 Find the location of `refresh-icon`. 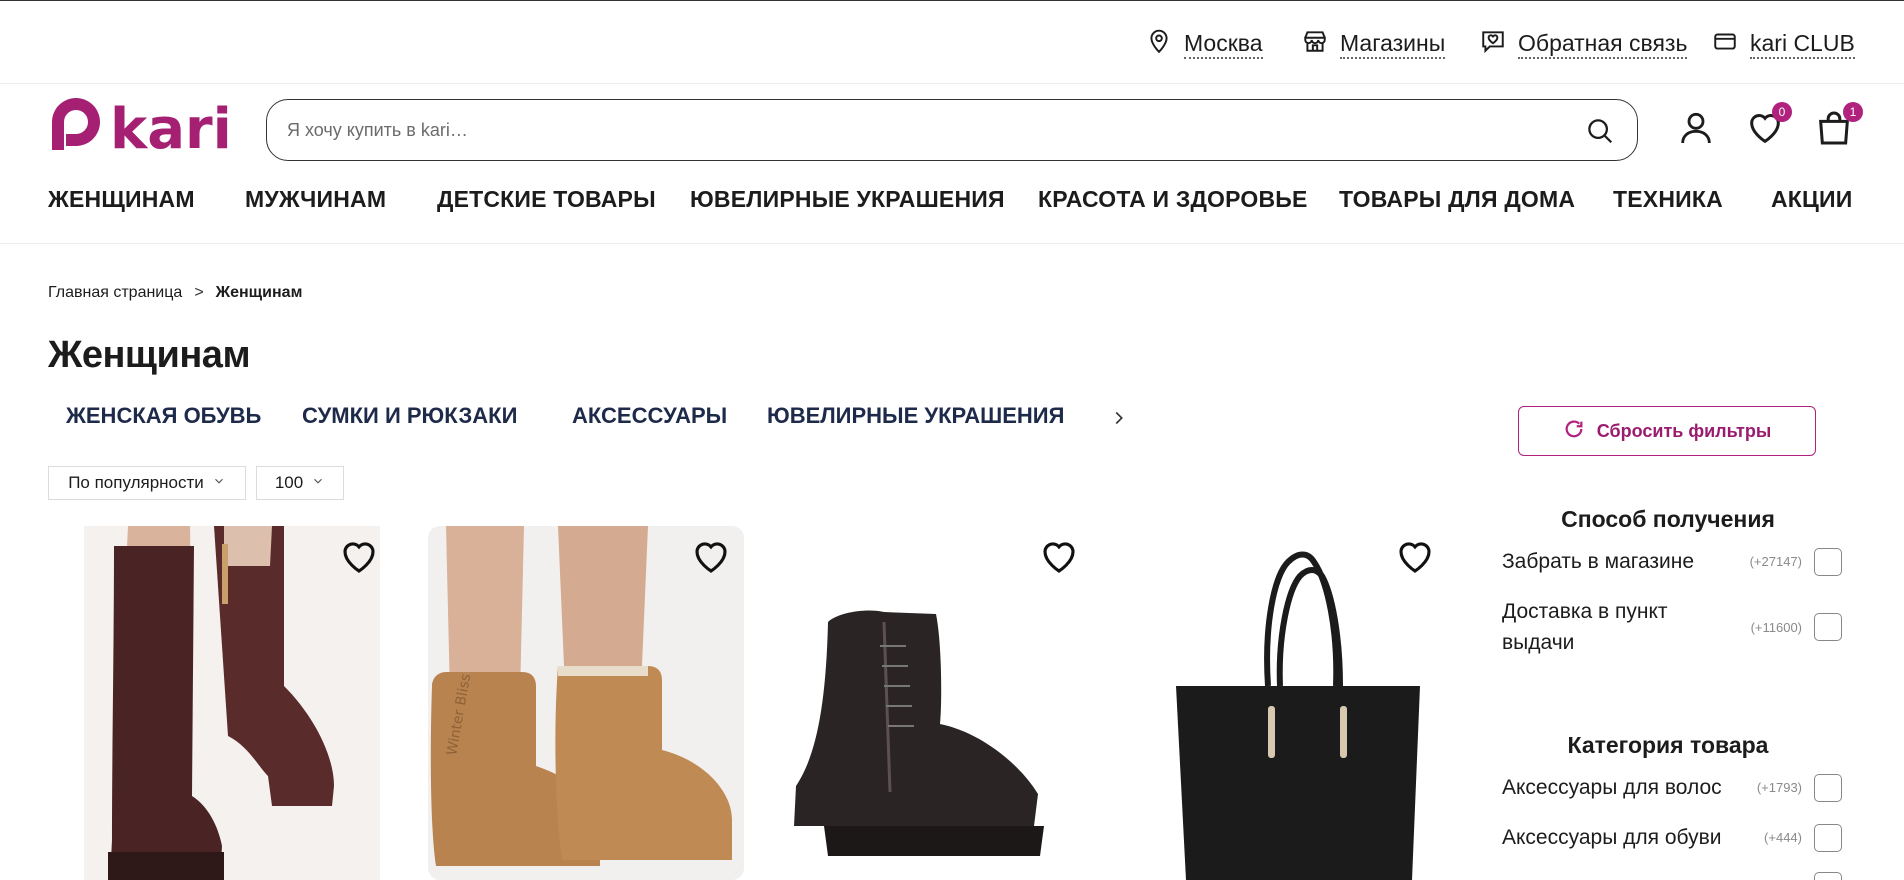

refresh-icon is located at coordinates (1574, 431).